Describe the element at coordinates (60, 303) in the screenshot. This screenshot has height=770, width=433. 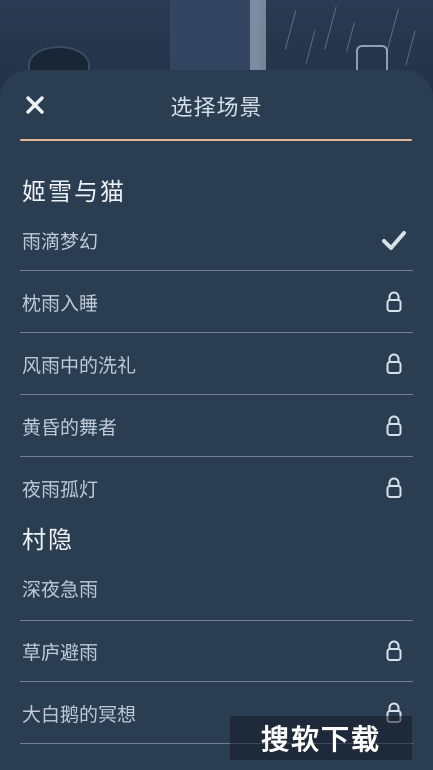
I see `scene-item-label: 枕雨入睡` at that location.